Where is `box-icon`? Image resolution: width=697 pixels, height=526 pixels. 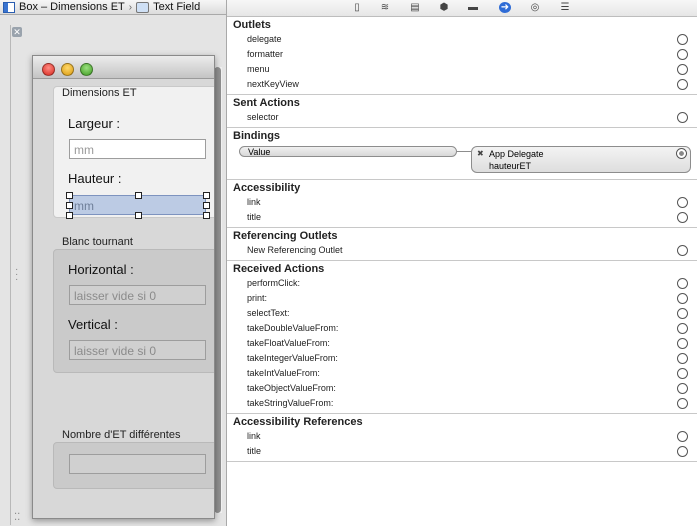
box-icon is located at coordinates (9, 7).